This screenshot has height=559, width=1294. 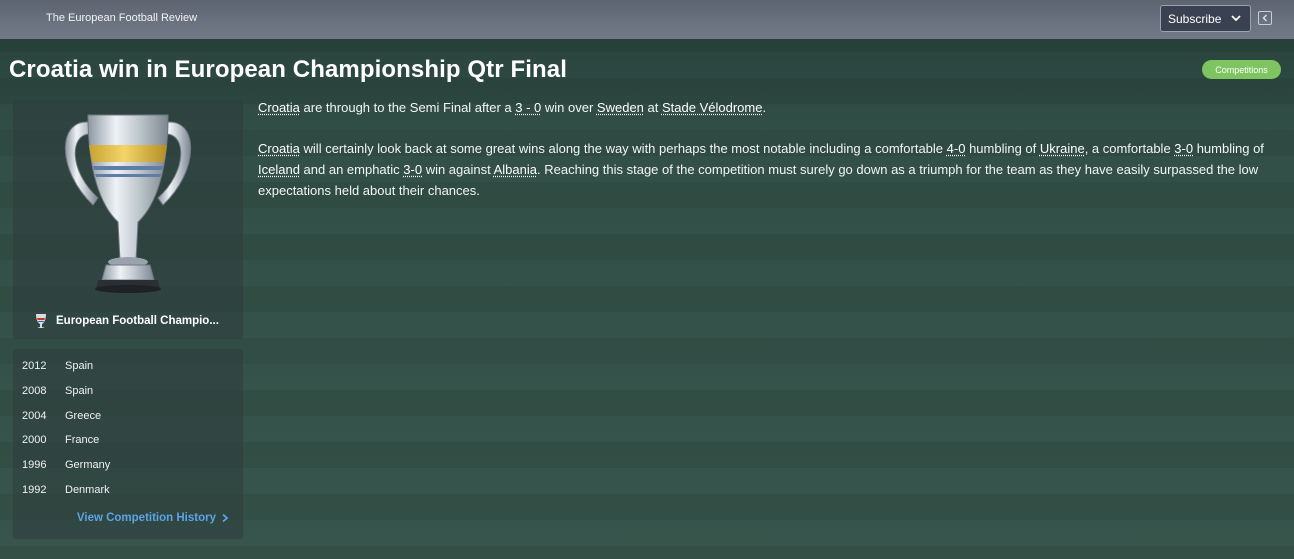 I want to click on article-text: win over, so click(x=569, y=107).